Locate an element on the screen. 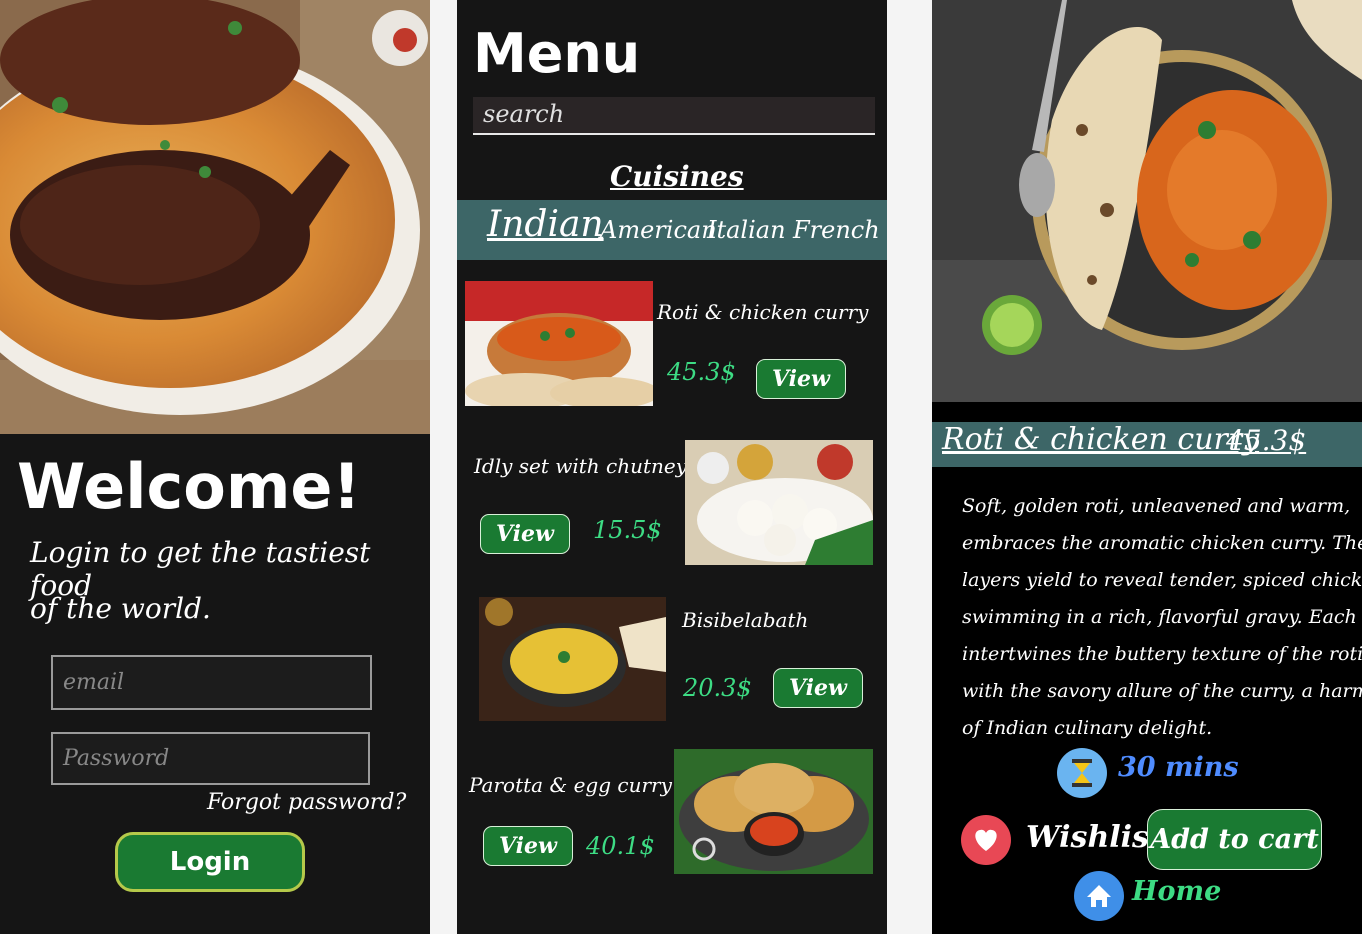  login-button-label: Login is located at coordinates (210, 862).